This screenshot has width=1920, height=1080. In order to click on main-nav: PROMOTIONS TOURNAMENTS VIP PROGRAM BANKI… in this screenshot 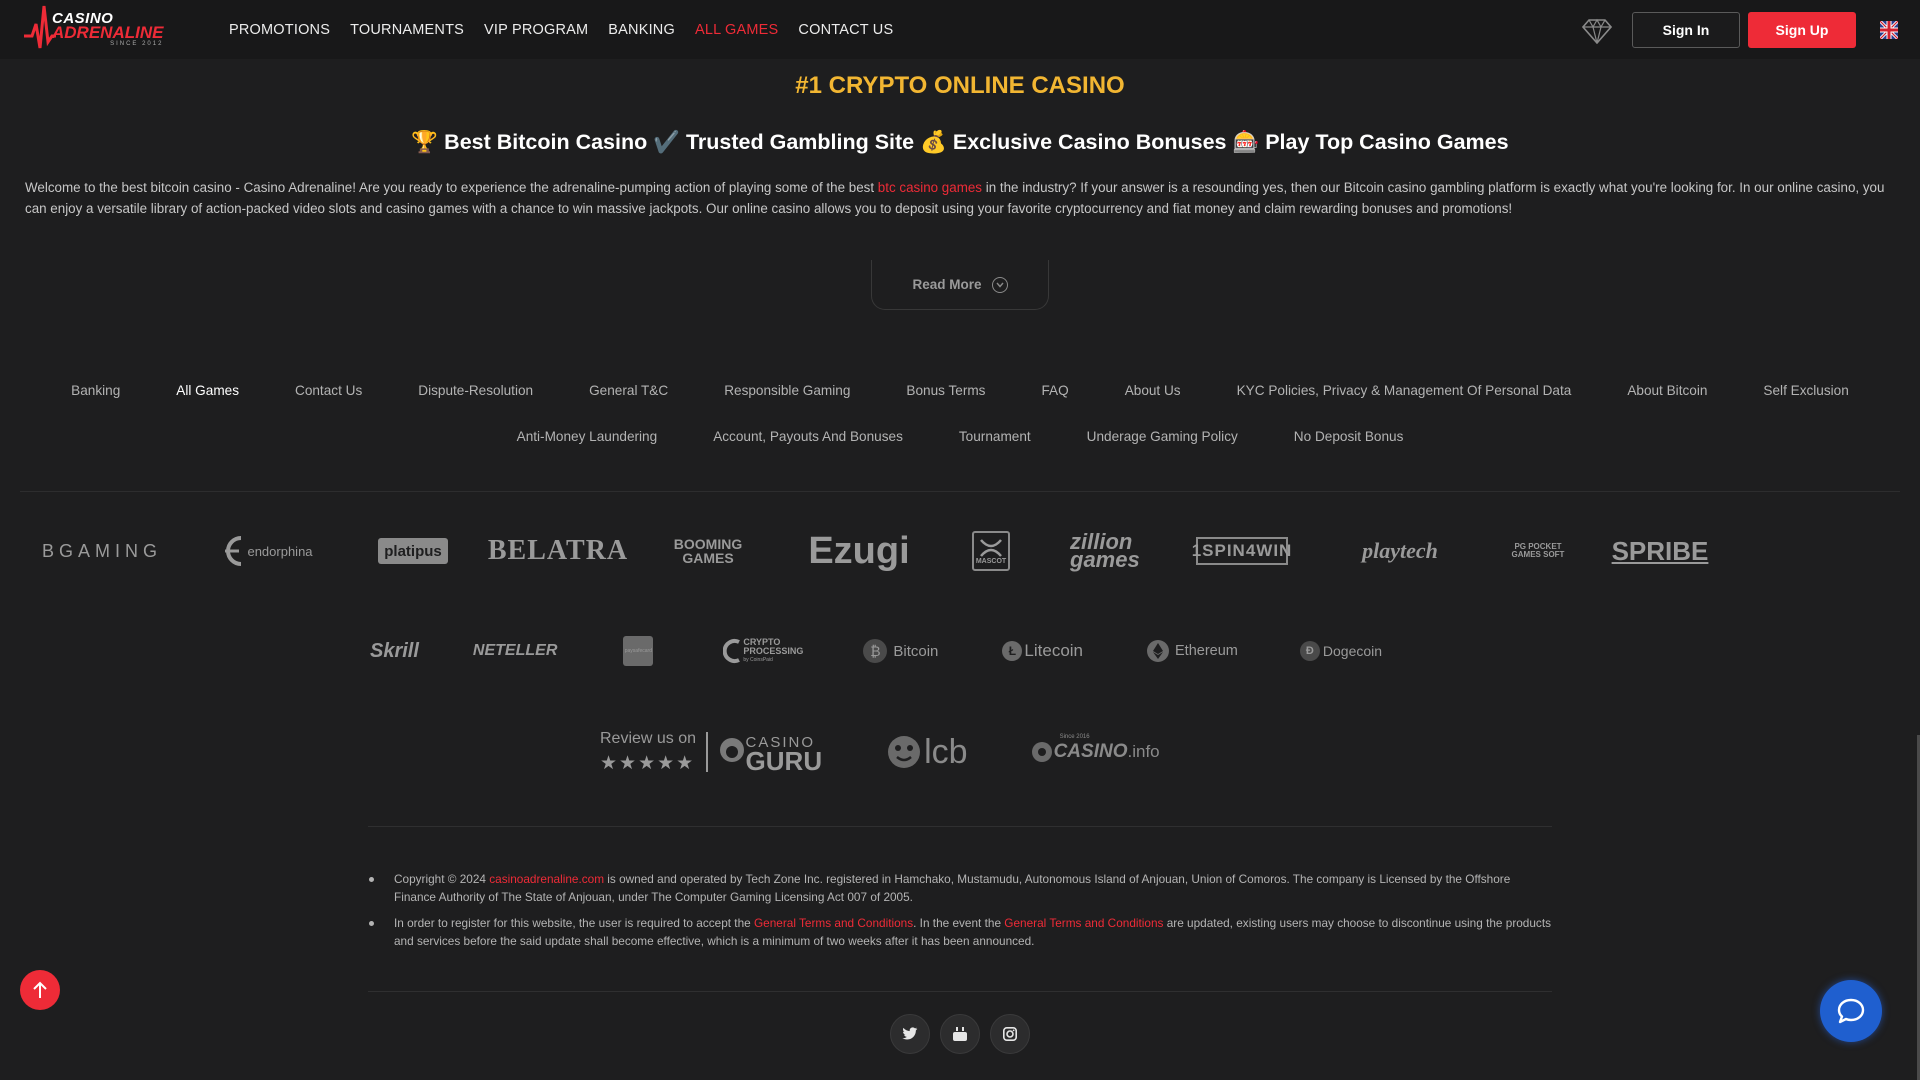, I will do `click(571, 30)`.